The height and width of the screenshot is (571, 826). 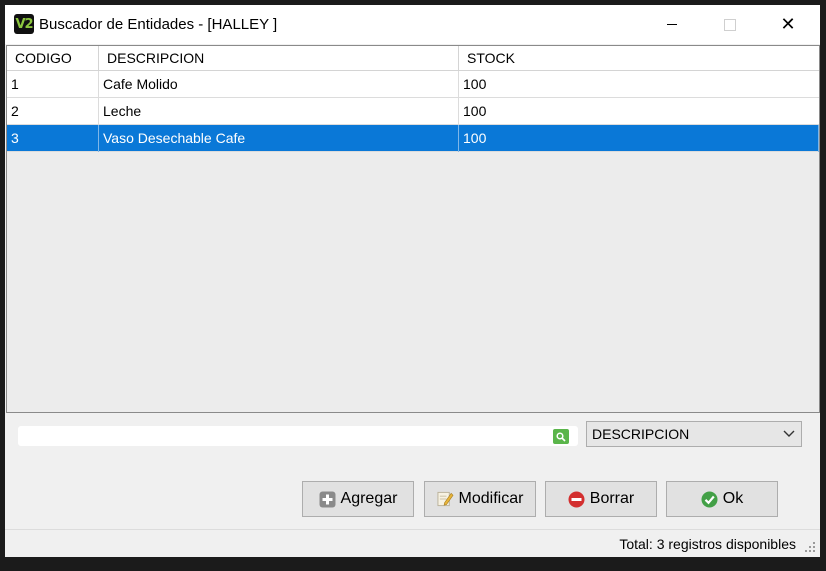 I want to click on plus-icon, so click(x=327, y=499).